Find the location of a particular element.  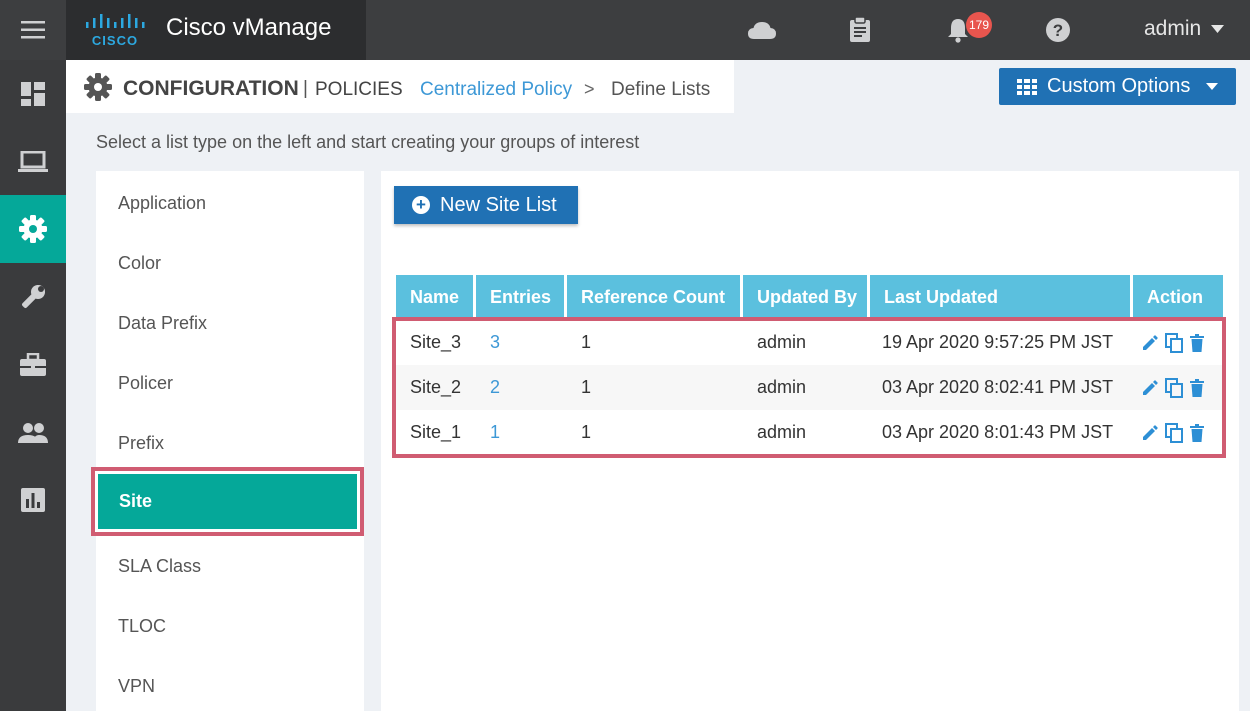

tasks-button is located at coordinates (860, 30).